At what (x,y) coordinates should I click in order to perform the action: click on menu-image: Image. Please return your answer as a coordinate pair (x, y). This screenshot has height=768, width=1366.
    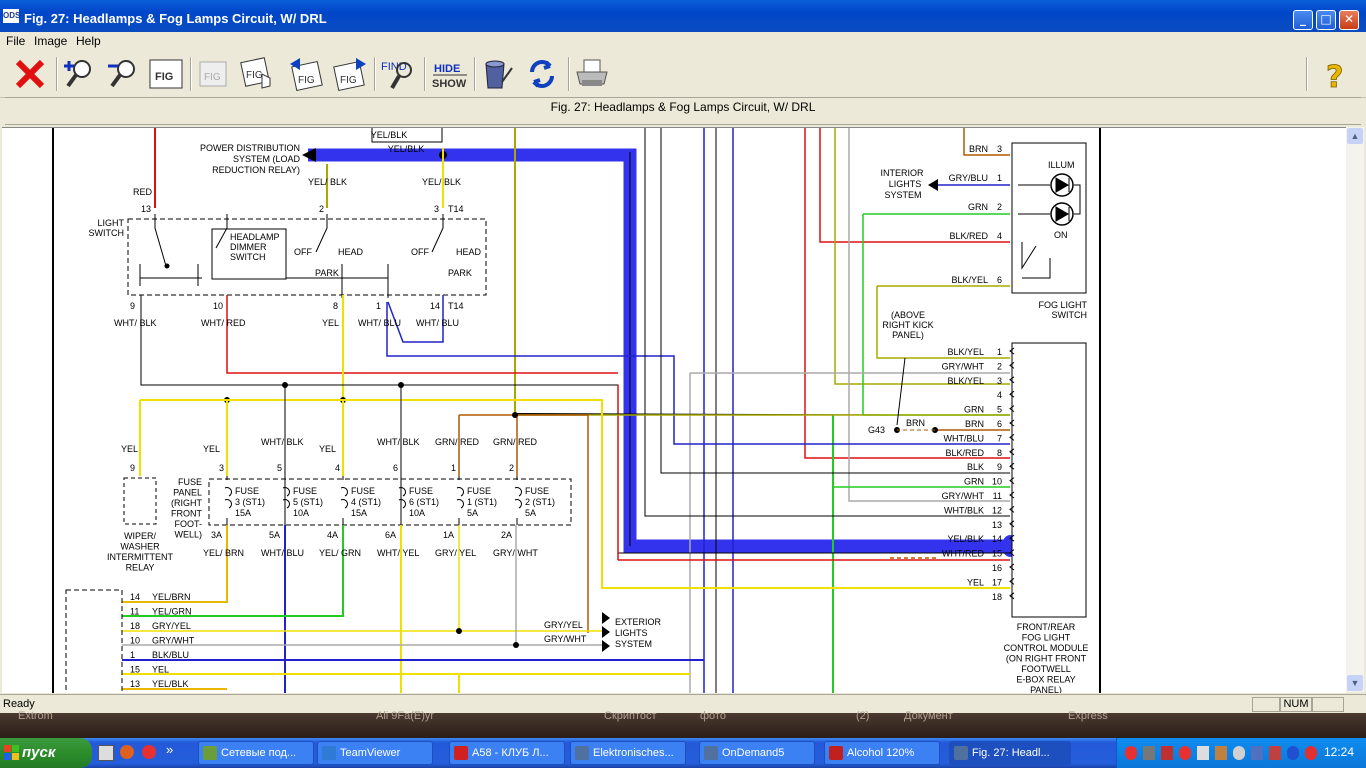
    Looking at the image, I should click on (50, 41).